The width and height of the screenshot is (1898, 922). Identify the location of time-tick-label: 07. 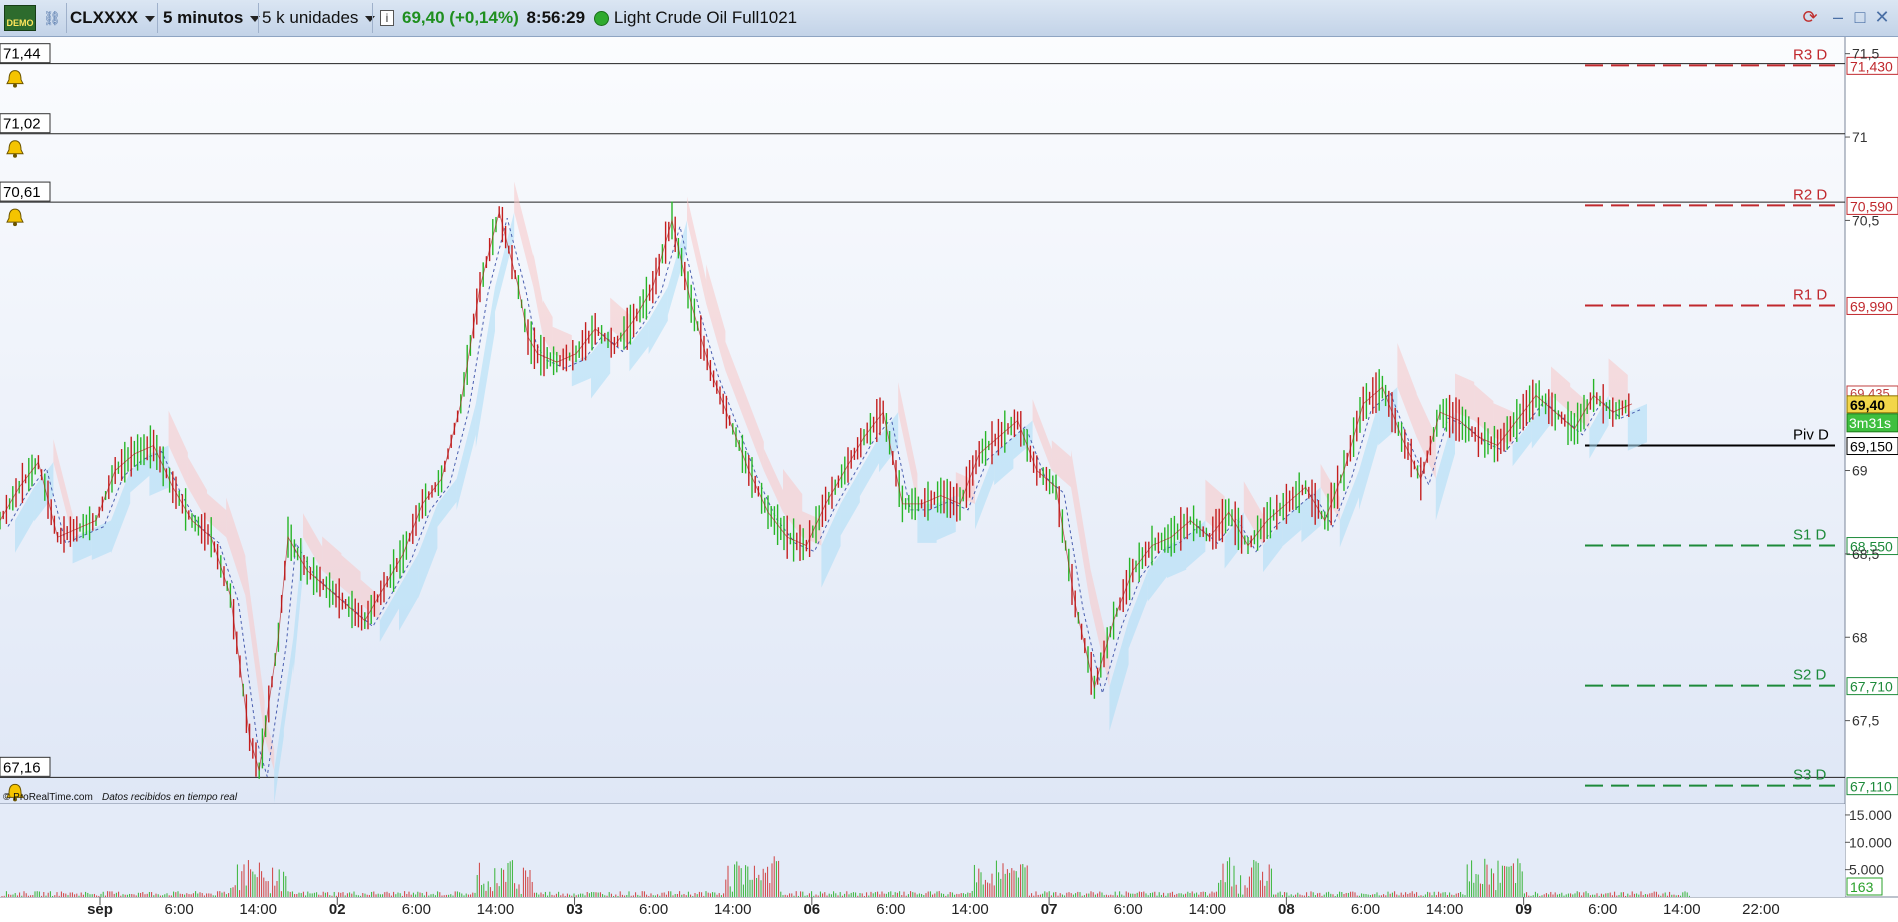
(1049, 909).